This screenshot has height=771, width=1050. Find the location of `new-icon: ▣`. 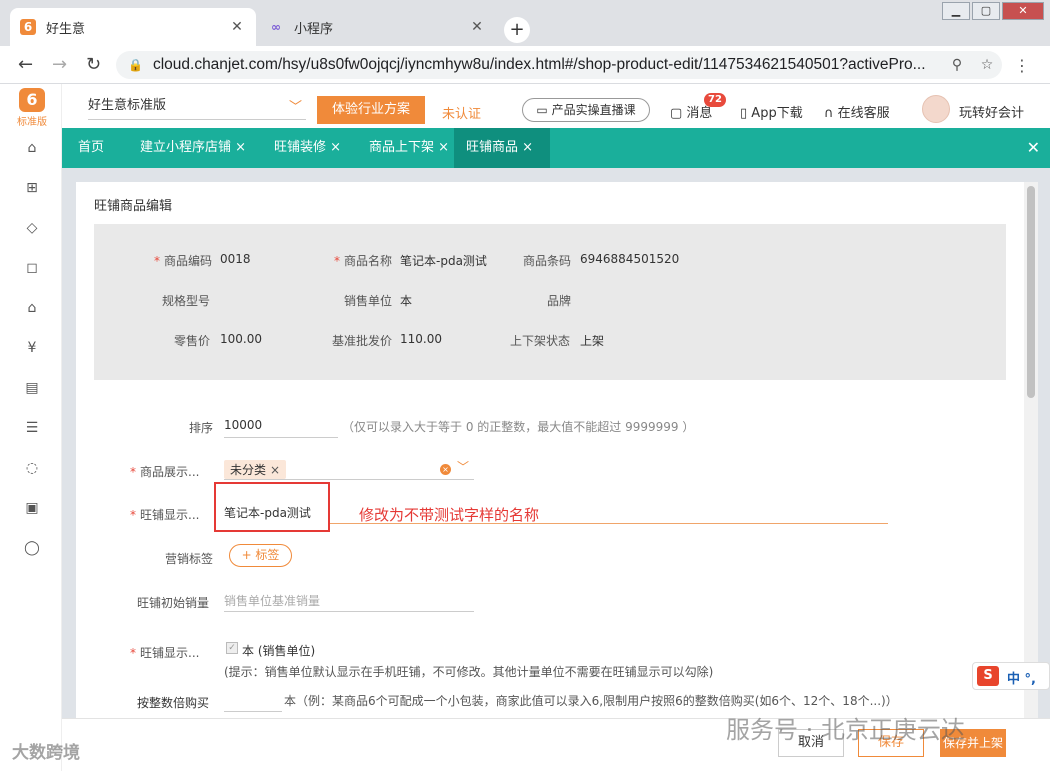

new-icon: ▣ is located at coordinates (32, 508).